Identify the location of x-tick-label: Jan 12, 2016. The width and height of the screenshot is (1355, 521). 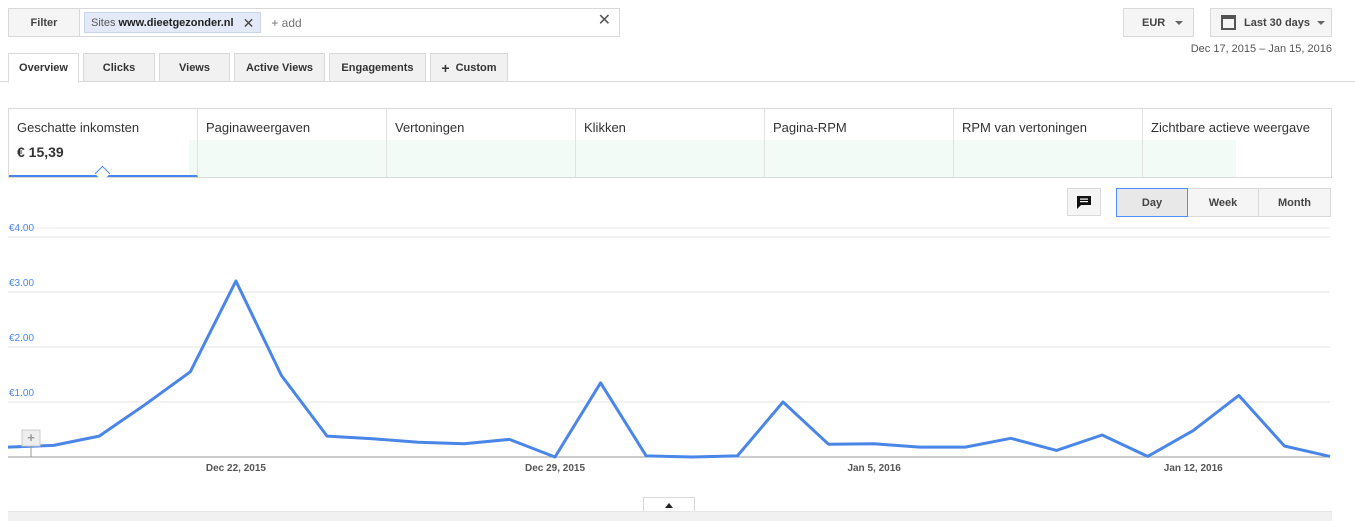
(1193, 468).